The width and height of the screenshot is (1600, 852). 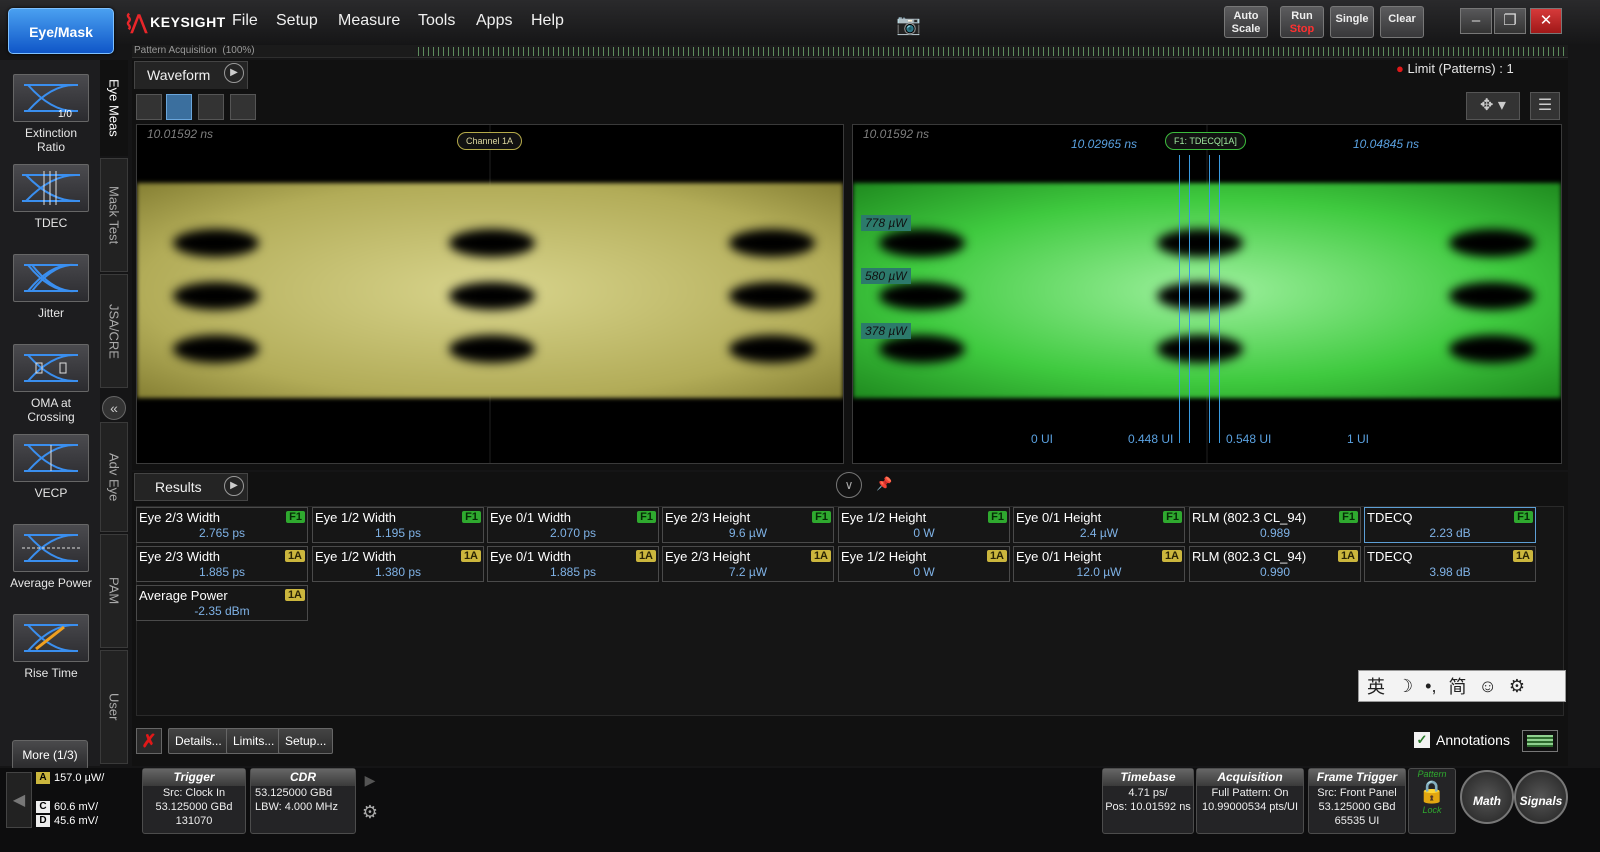 I want to click on pin-icon: 📌, so click(x=884, y=484).